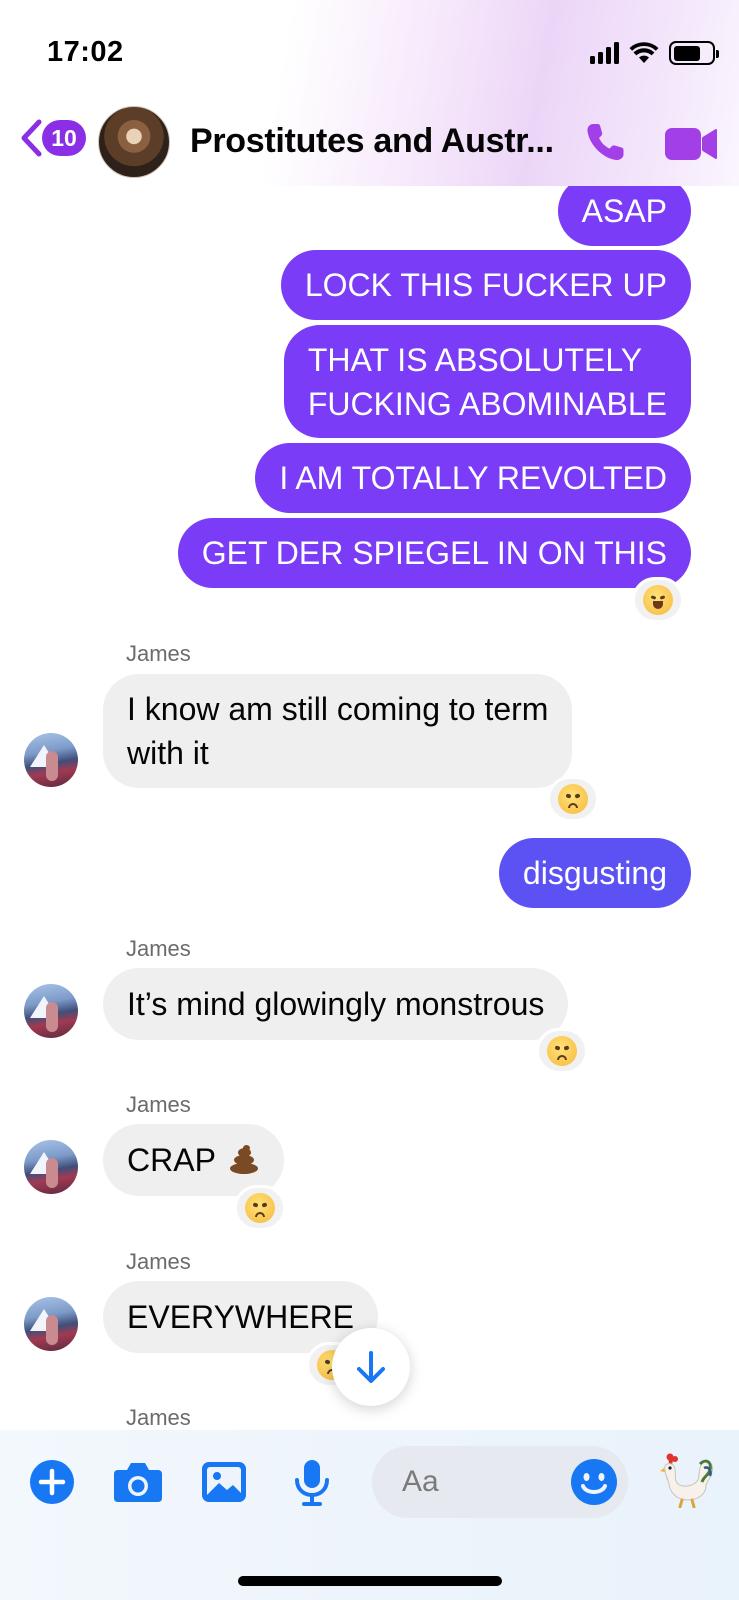  I want to click on pile-of-poo-icon, so click(244, 1160).